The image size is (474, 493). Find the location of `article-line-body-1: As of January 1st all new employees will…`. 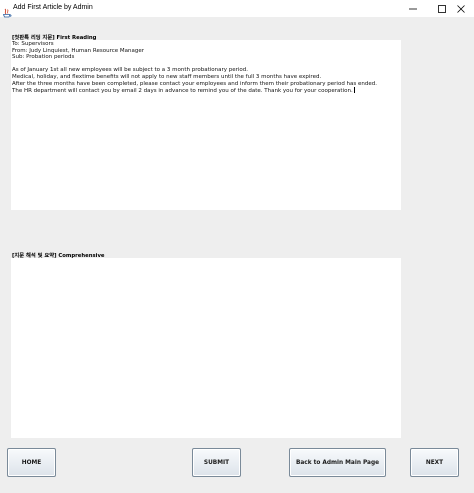

article-line-body-1: As of January 1st all new employees will… is located at coordinates (130, 70).